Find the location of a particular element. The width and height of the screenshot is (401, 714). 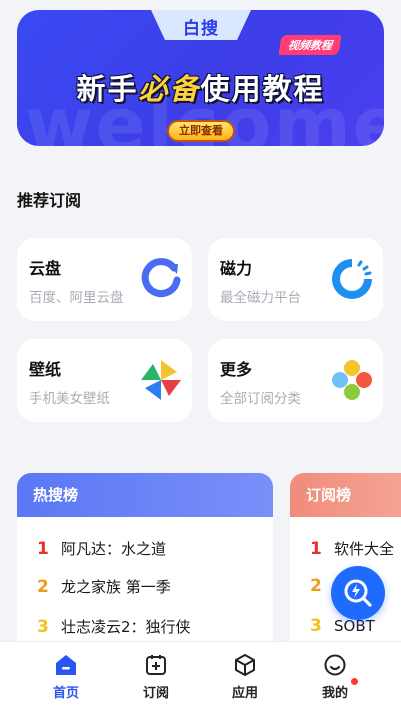

panel-title: 订阅榜 is located at coordinates (345, 495).